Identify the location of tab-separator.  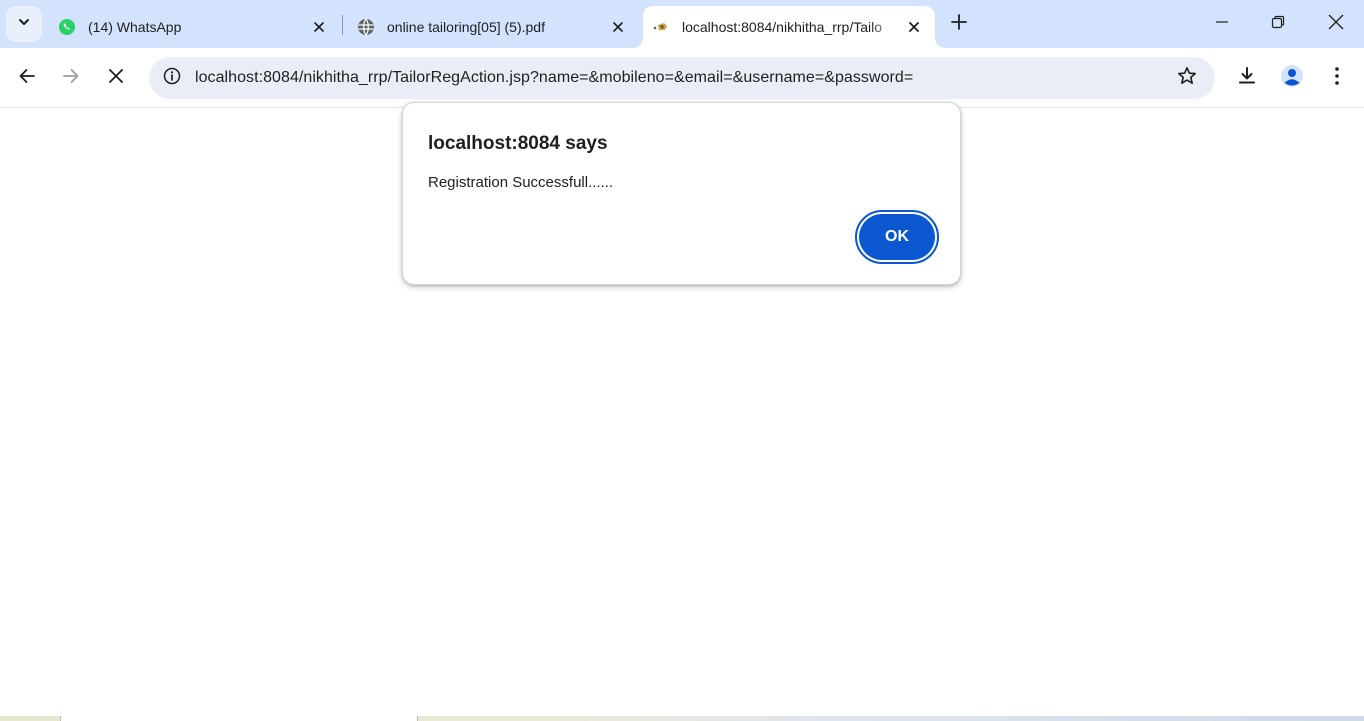
(342, 25).